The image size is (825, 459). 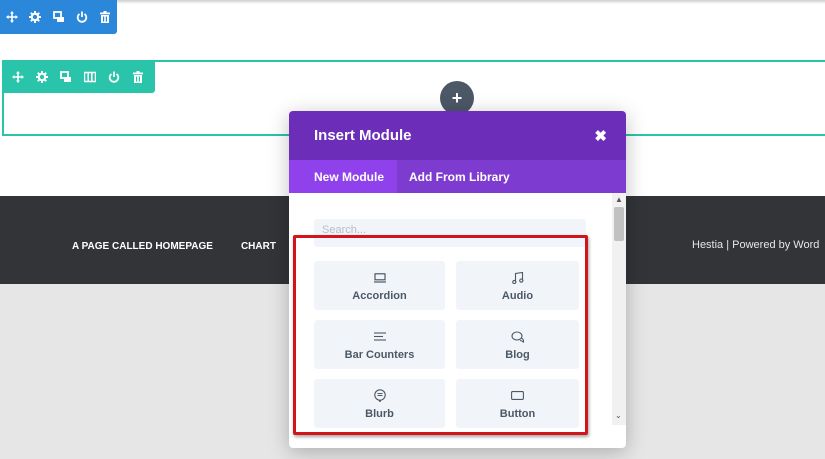 I want to click on close-icon: ✖, so click(x=600, y=136).